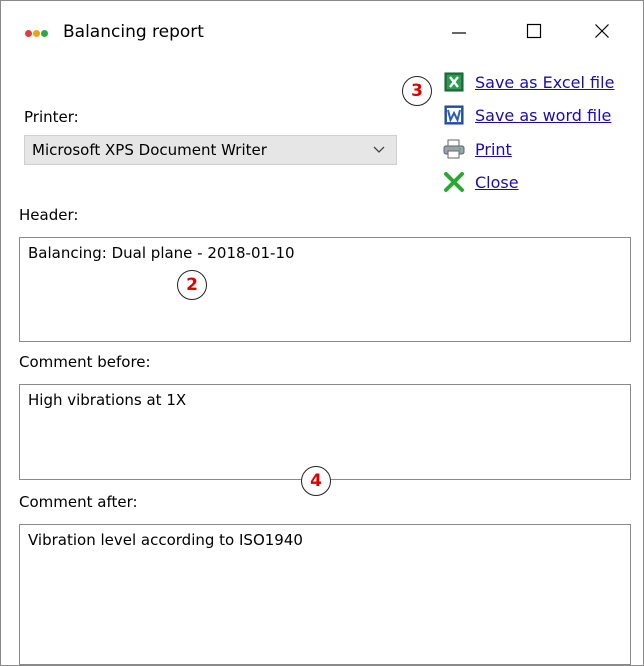 This screenshot has width=644, height=666. Describe the element at coordinates (51, 117) in the screenshot. I see `printer-label: Printer:` at that location.